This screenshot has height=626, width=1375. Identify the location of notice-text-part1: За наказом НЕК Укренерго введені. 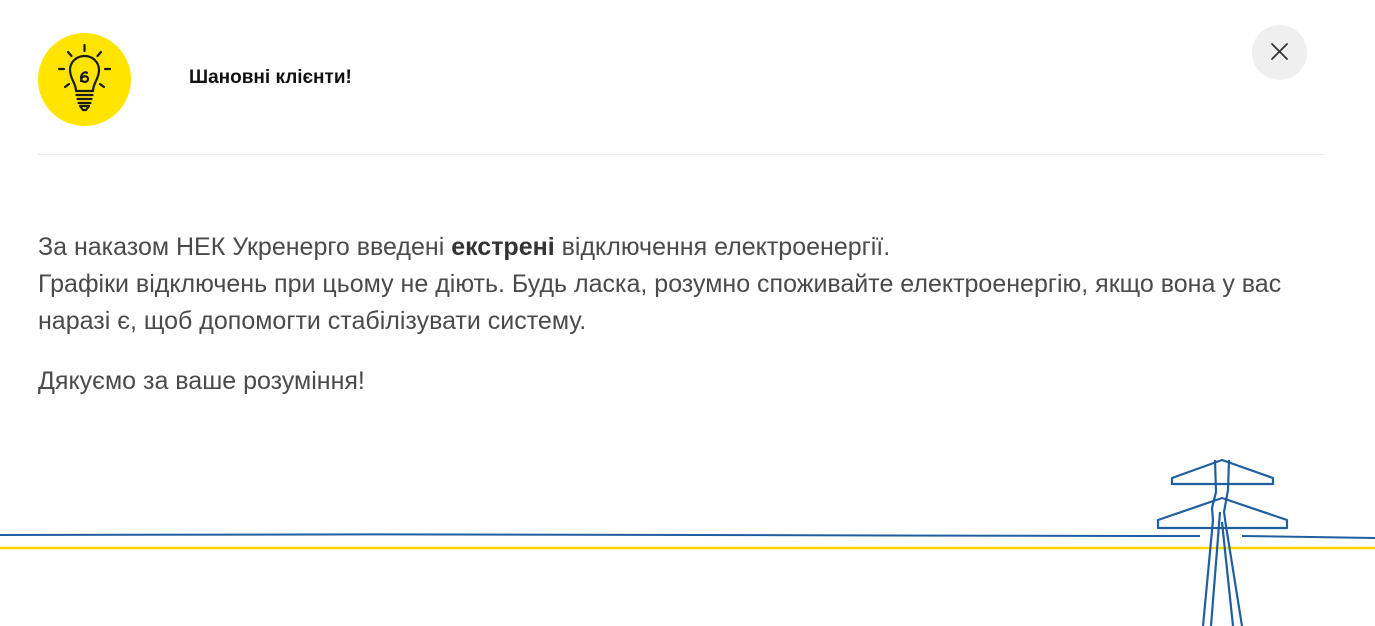
(245, 247).